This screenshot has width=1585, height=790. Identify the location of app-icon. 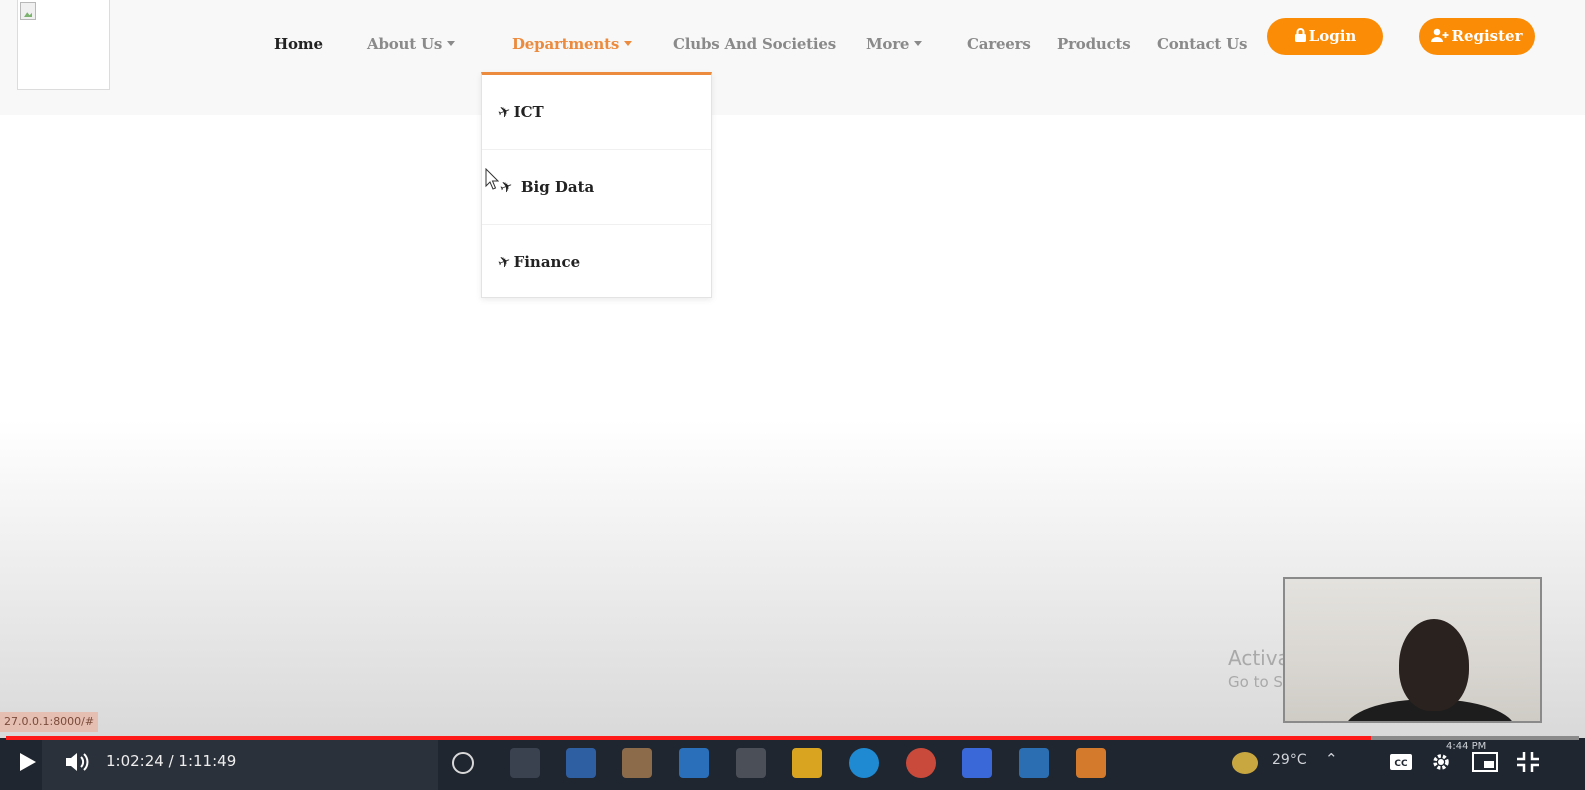
(581, 763).